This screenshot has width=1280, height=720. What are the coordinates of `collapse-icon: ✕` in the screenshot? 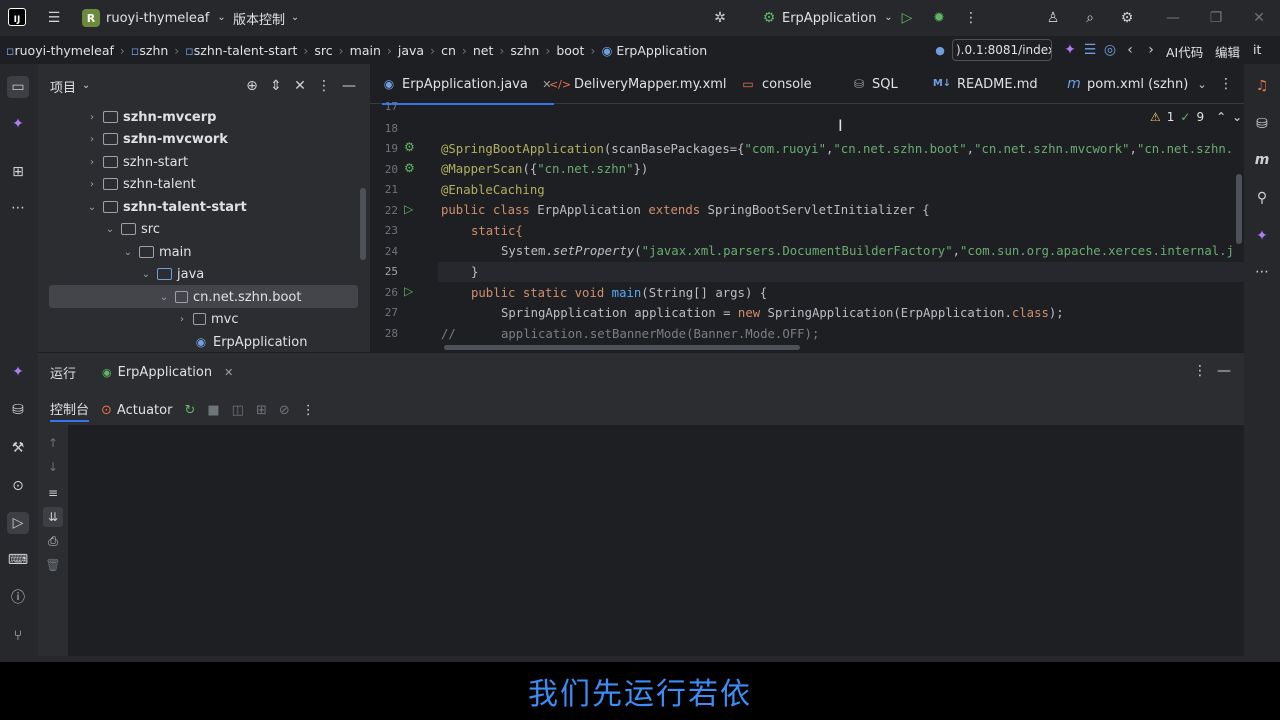 It's located at (300, 86).